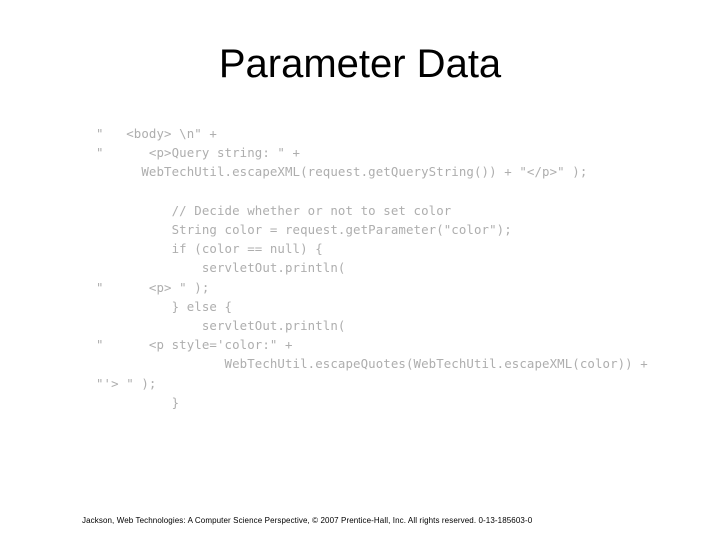  Describe the element at coordinates (360, 64) in the screenshot. I see `page-title: Parameter Data` at that location.